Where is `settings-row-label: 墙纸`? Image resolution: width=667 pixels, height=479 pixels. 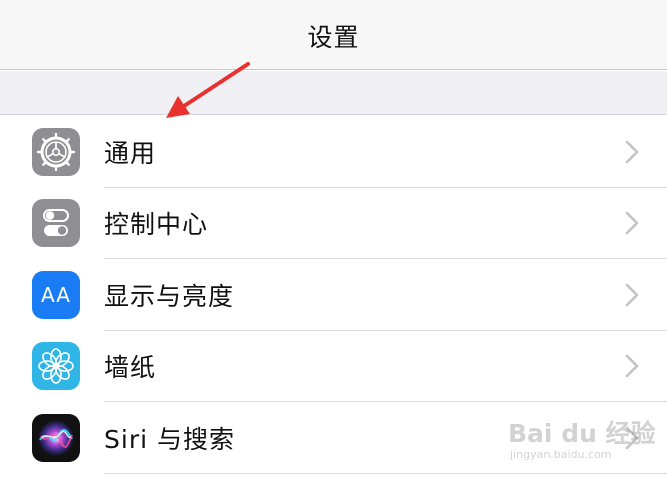 settings-row-label: 墙纸 is located at coordinates (130, 368).